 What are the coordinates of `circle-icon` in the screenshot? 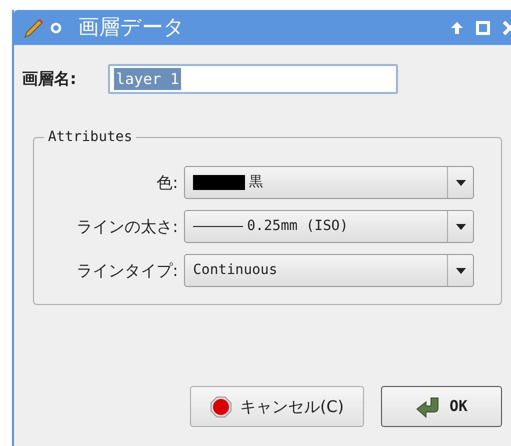 It's located at (56, 28).